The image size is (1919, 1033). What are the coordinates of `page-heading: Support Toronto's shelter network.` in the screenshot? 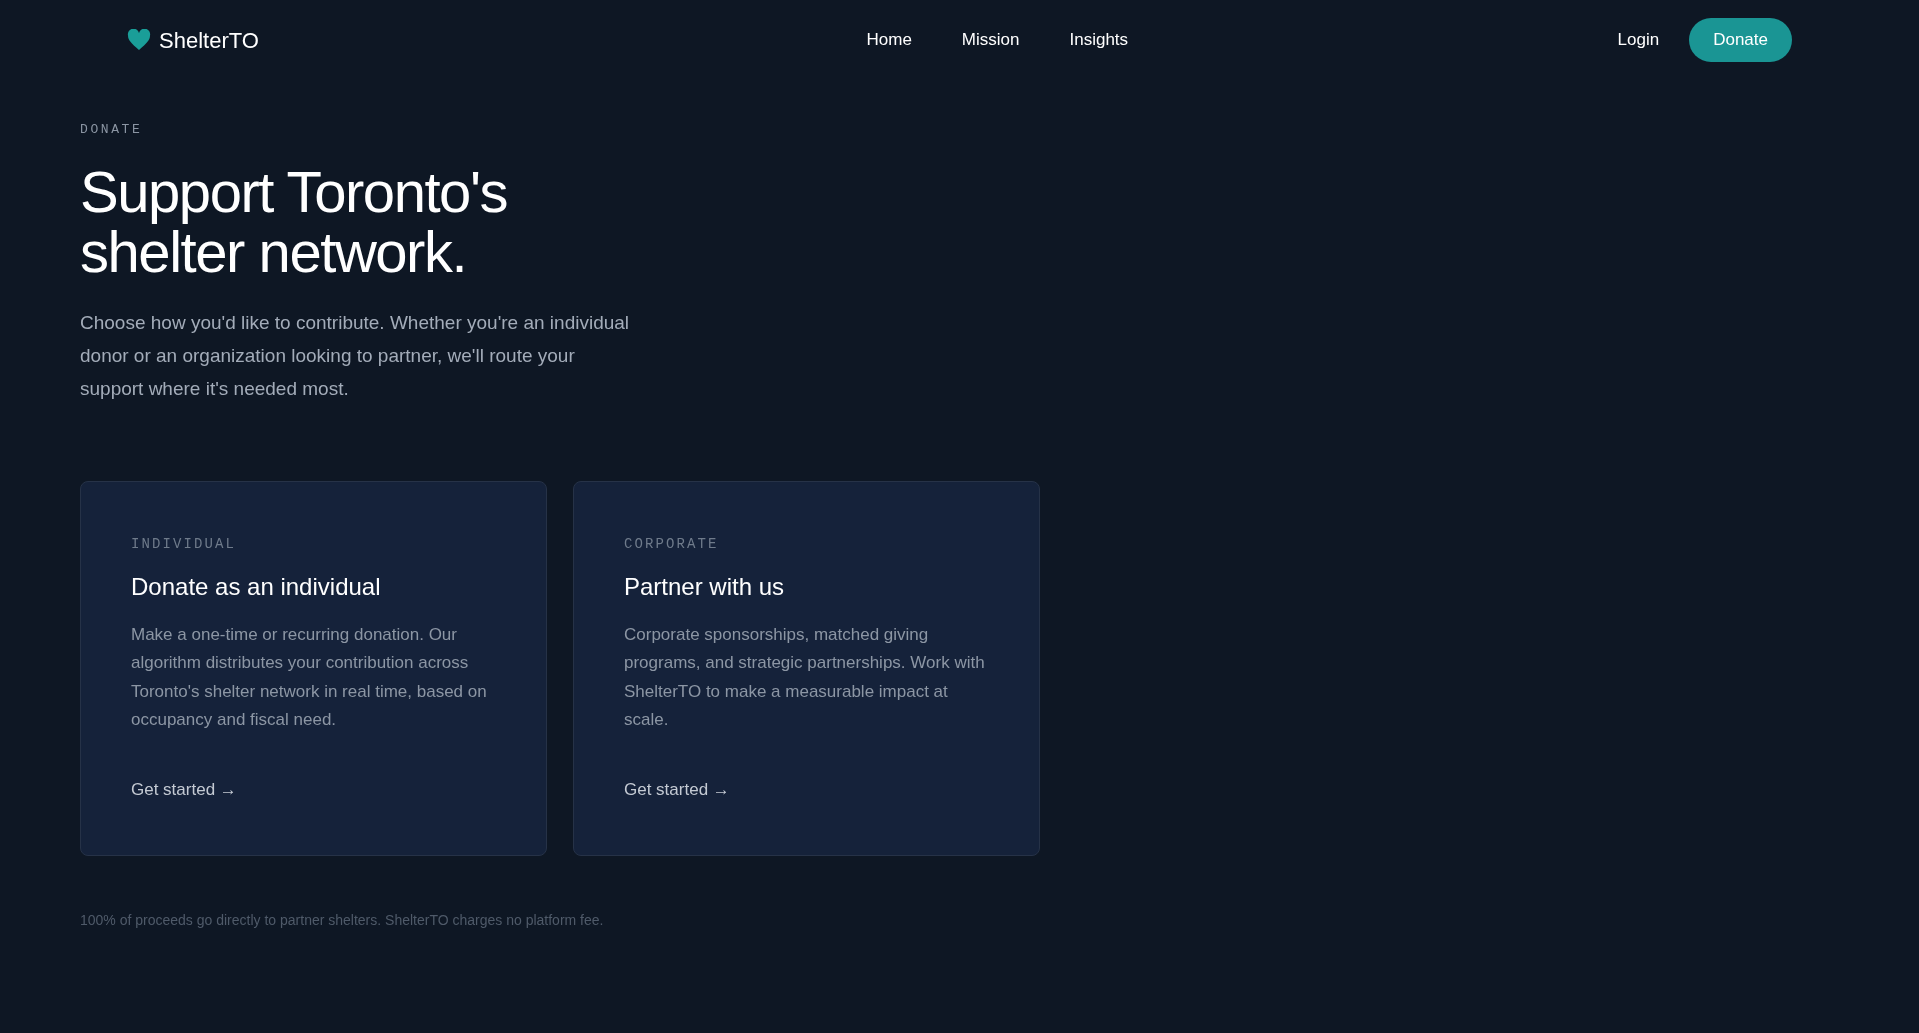 It's located at (294, 221).